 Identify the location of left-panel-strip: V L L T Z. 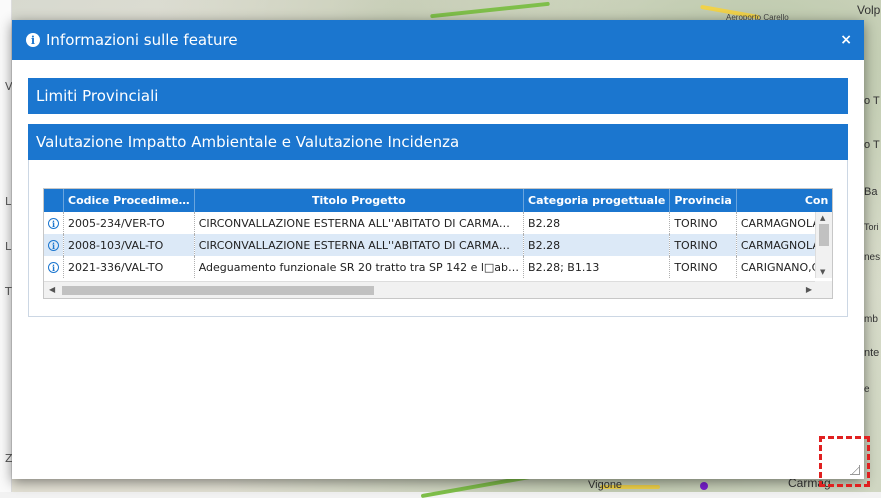
(6, 246).